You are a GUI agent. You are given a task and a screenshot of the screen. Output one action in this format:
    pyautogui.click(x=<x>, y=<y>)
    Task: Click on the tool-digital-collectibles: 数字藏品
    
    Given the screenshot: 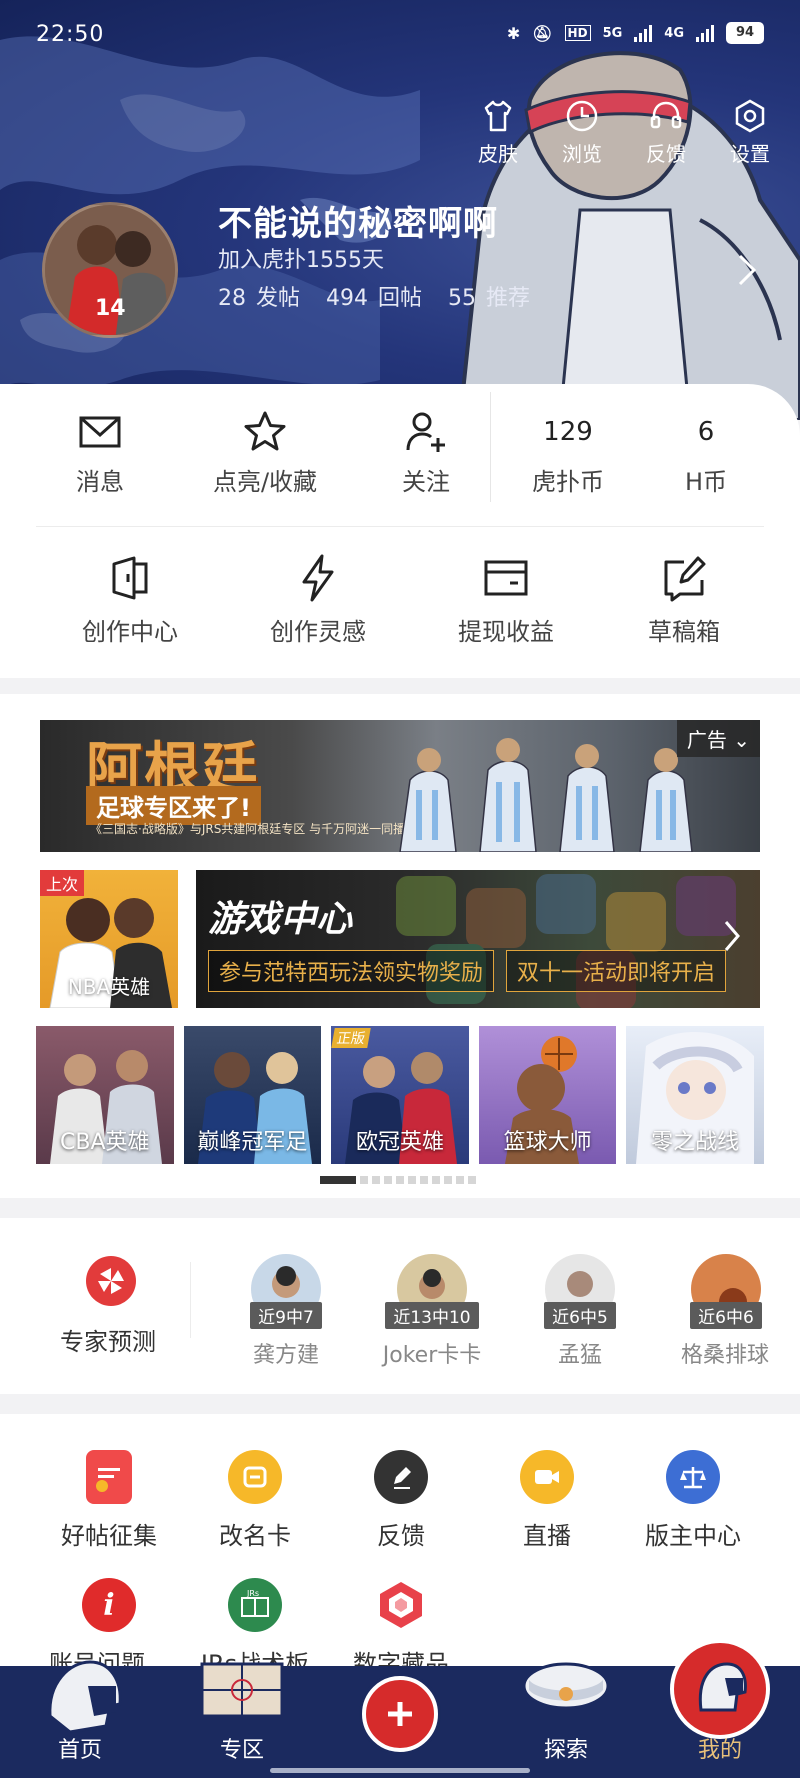 What is the action you would take?
    pyautogui.click(x=401, y=1628)
    